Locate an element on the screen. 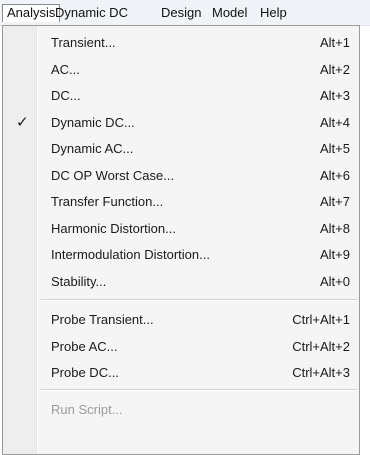 Image resolution: width=370 pixels, height=455 pixels. menu-item-stability: Stability... Alt+0 is located at coordinates (181, 282).